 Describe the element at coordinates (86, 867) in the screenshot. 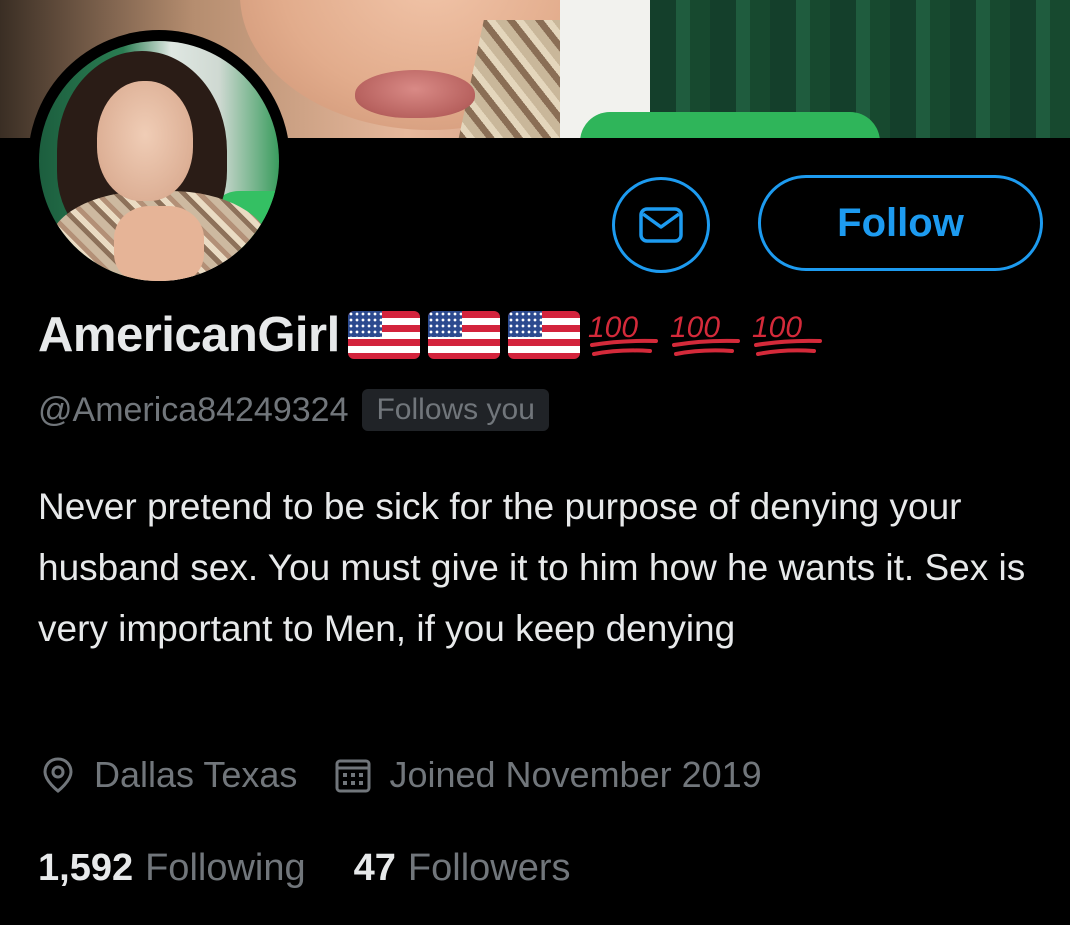

I see `following-count: 1,592` at that location.